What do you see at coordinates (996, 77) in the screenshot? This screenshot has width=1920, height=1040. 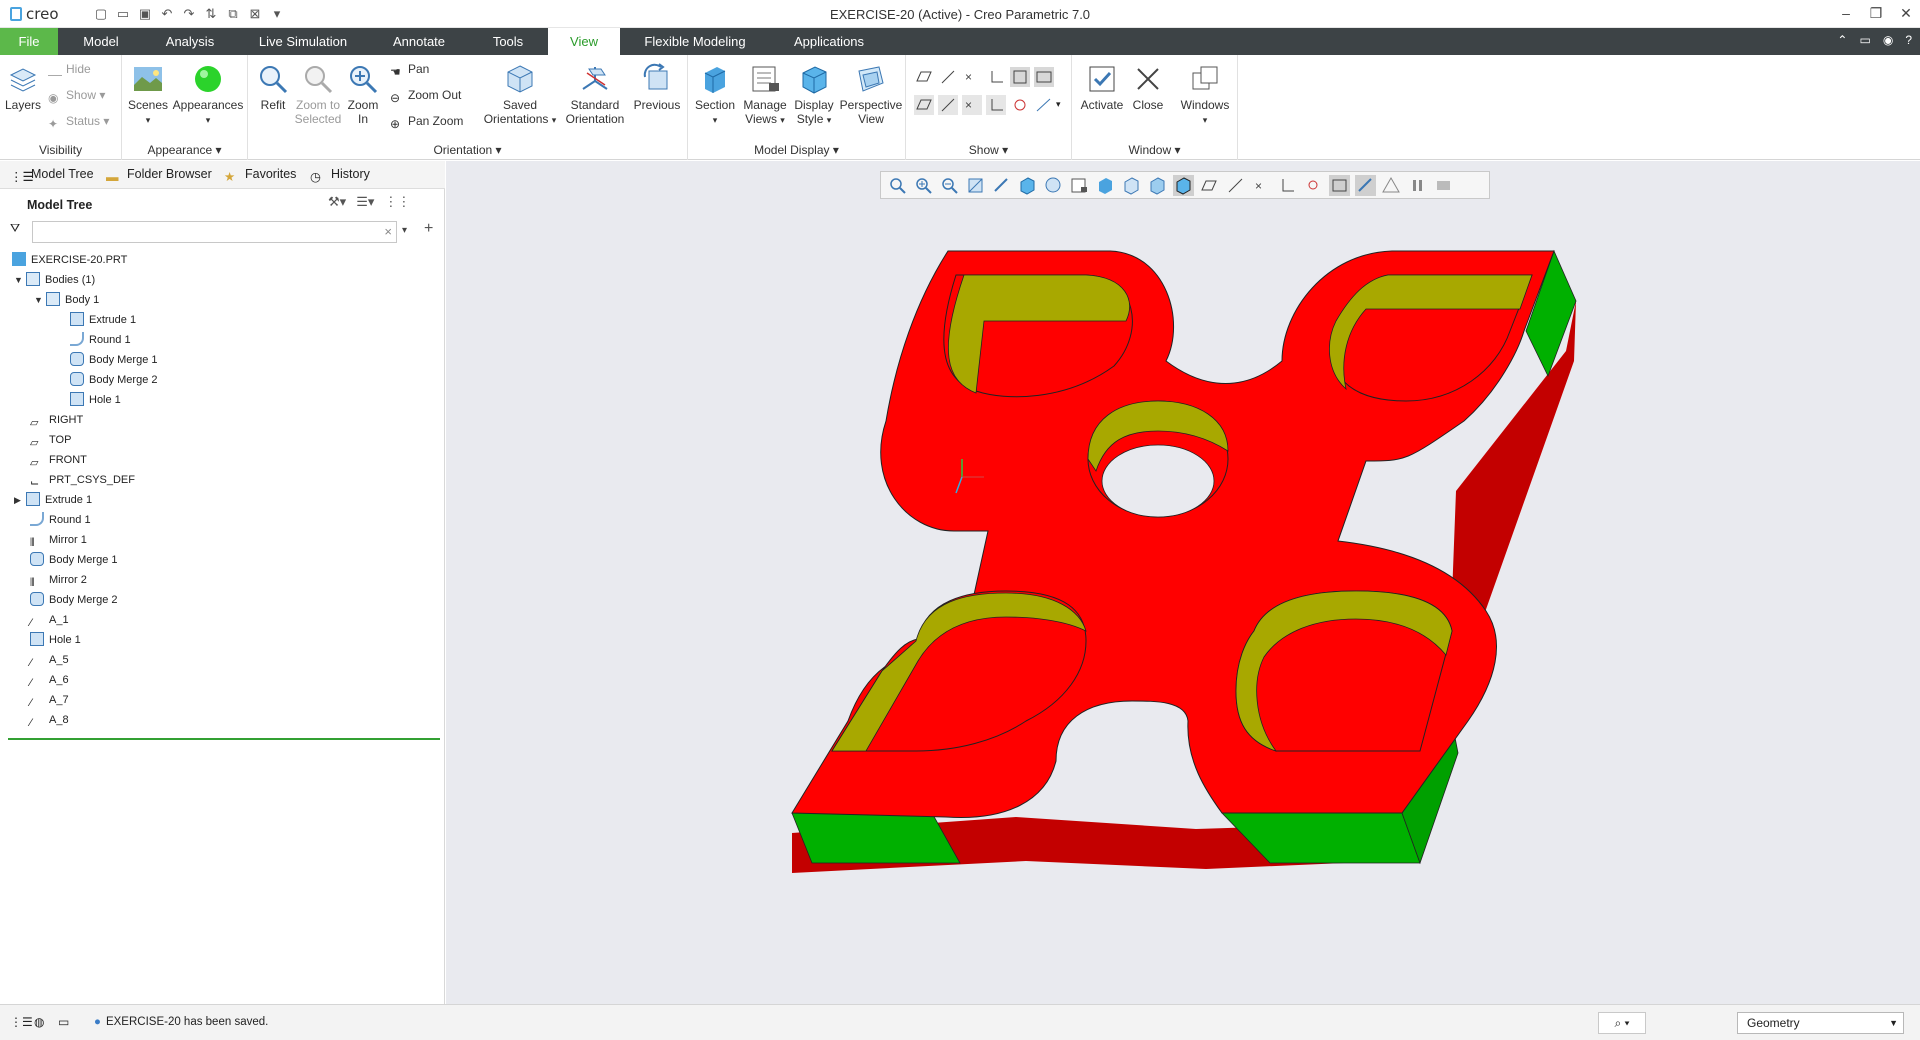 I see `csys-display-icon` at bounding box center [996, 77].